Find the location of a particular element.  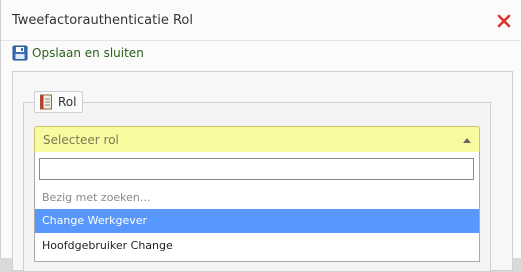

role-select: Selecteer rol is located at coordinates (257, 139).